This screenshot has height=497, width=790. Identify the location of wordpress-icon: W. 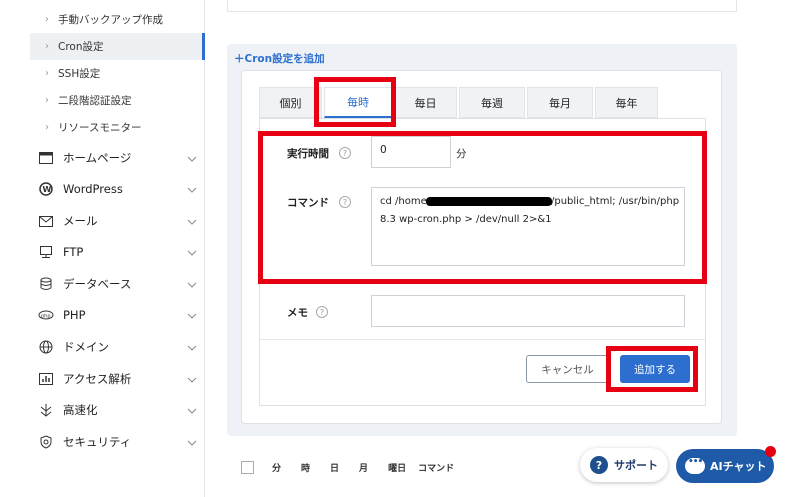
(46, 189).